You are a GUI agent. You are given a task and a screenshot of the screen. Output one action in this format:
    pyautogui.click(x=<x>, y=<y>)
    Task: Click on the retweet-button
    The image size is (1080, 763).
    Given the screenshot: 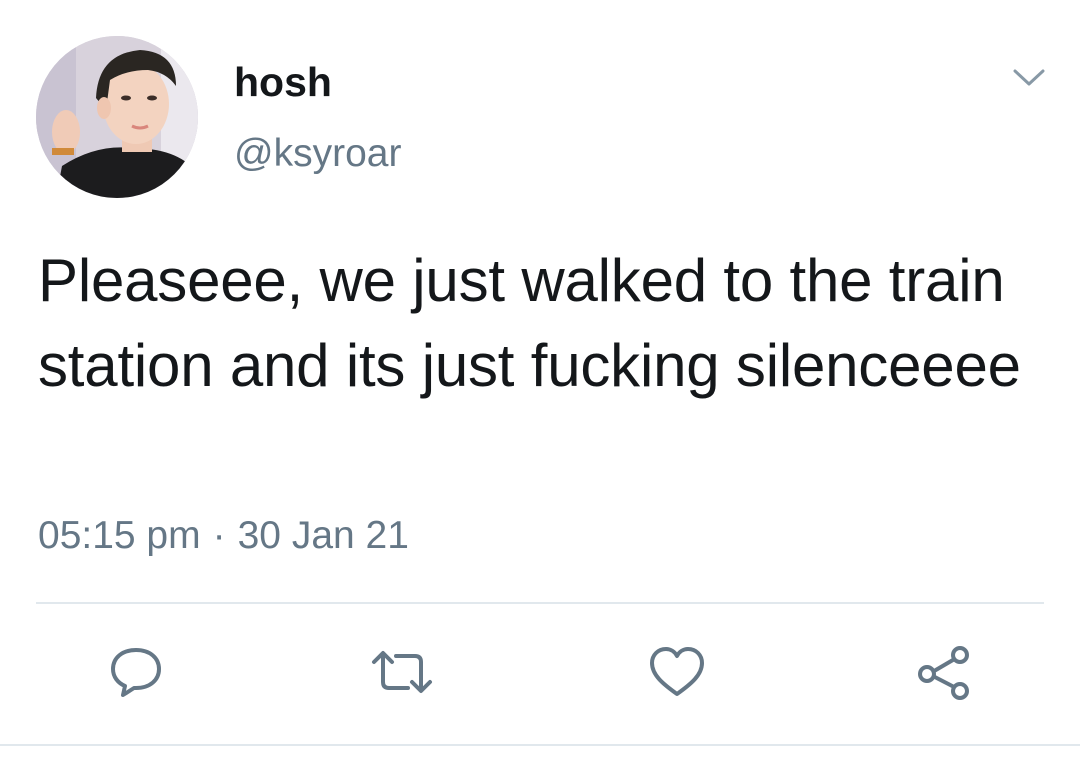 What is the action you would take?
    pyautogui.click(x=402, y=672)
    